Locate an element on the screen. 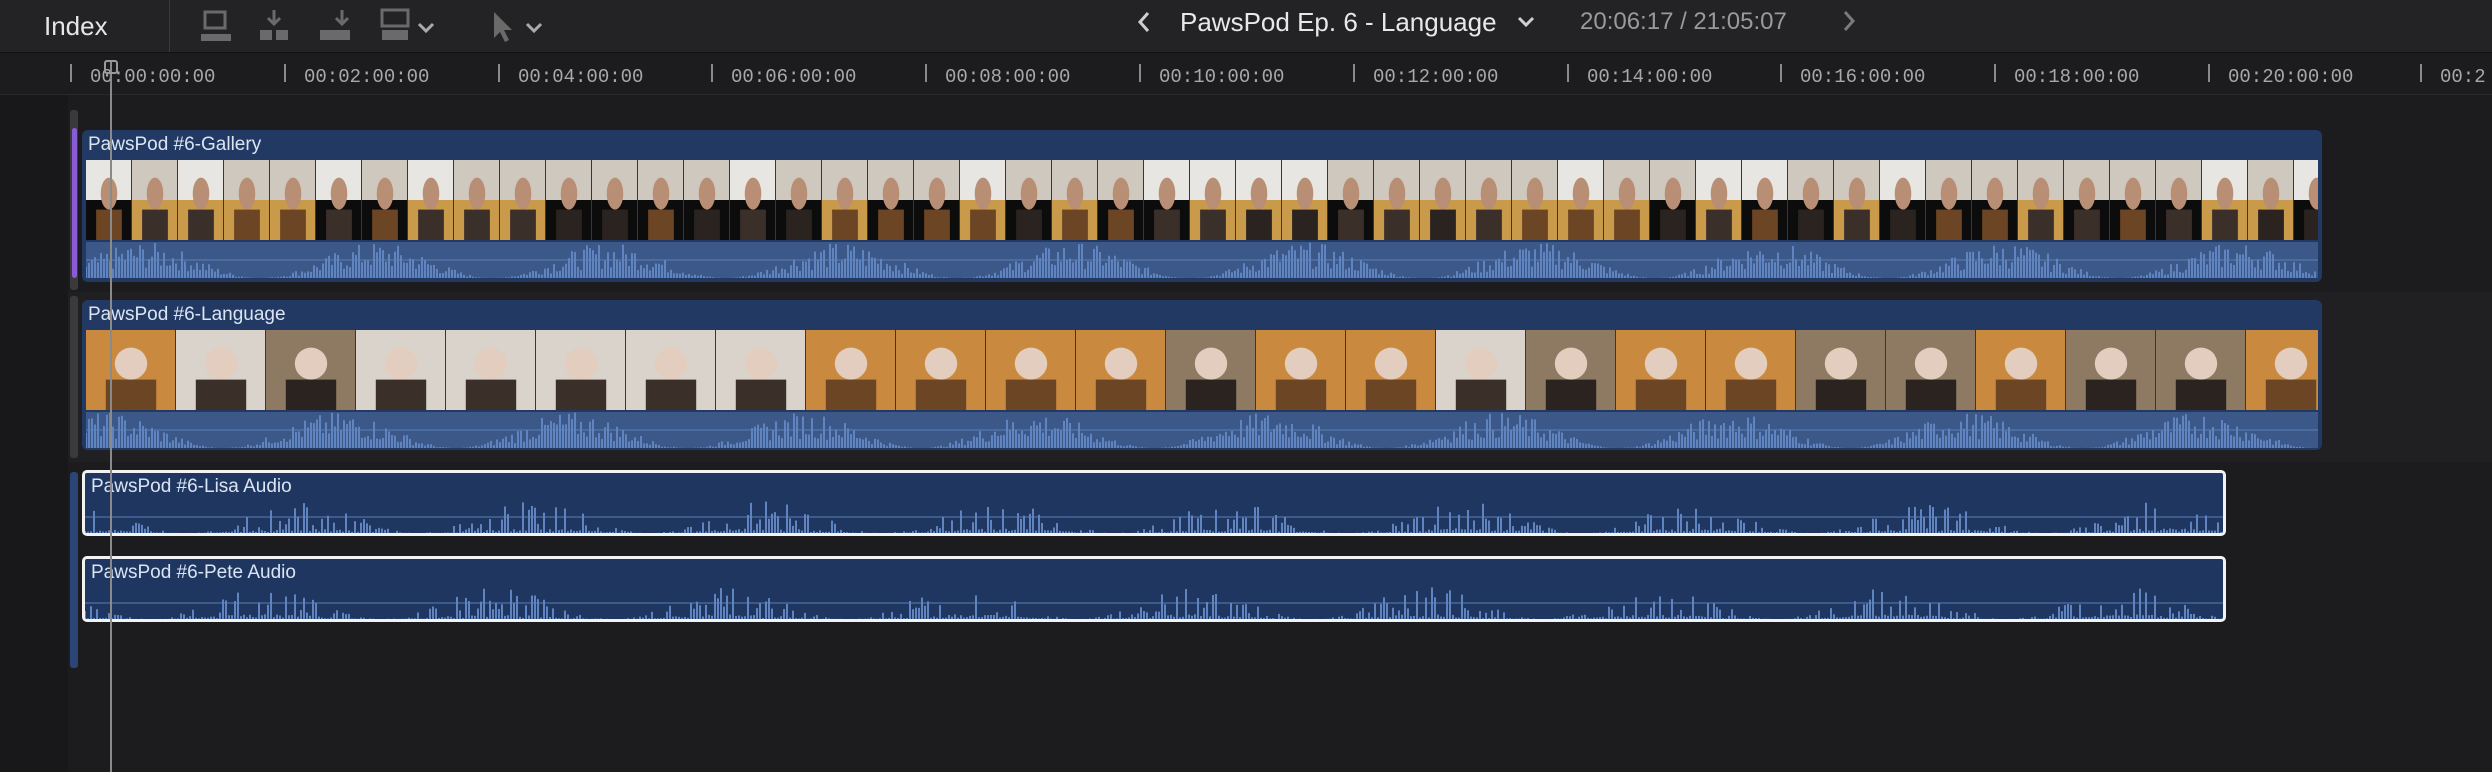 The width and height of the screenshot is (2492, 772). playhead-handle is located at coordinates (111, 67).